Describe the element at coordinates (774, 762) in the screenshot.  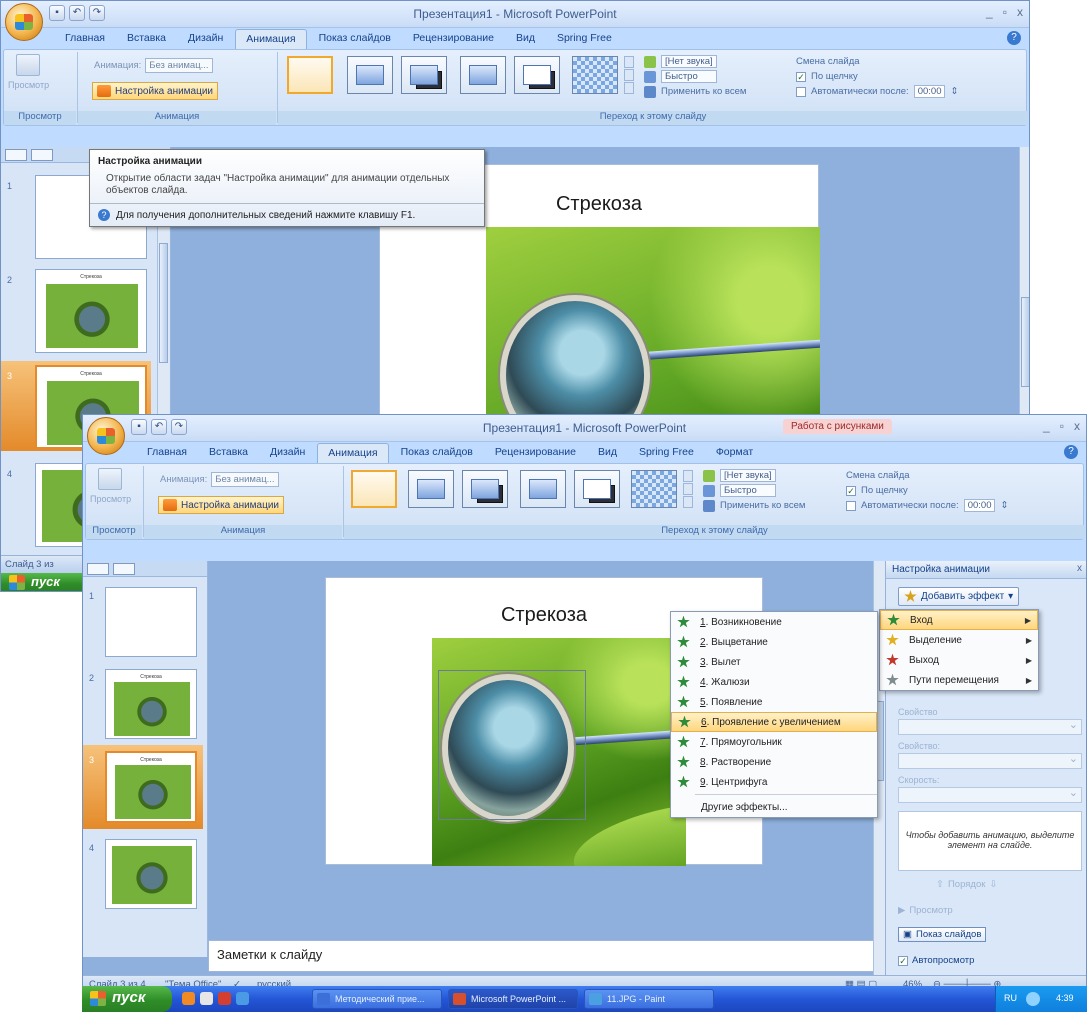
I see `effect-item: 8. Растворение` at that location.